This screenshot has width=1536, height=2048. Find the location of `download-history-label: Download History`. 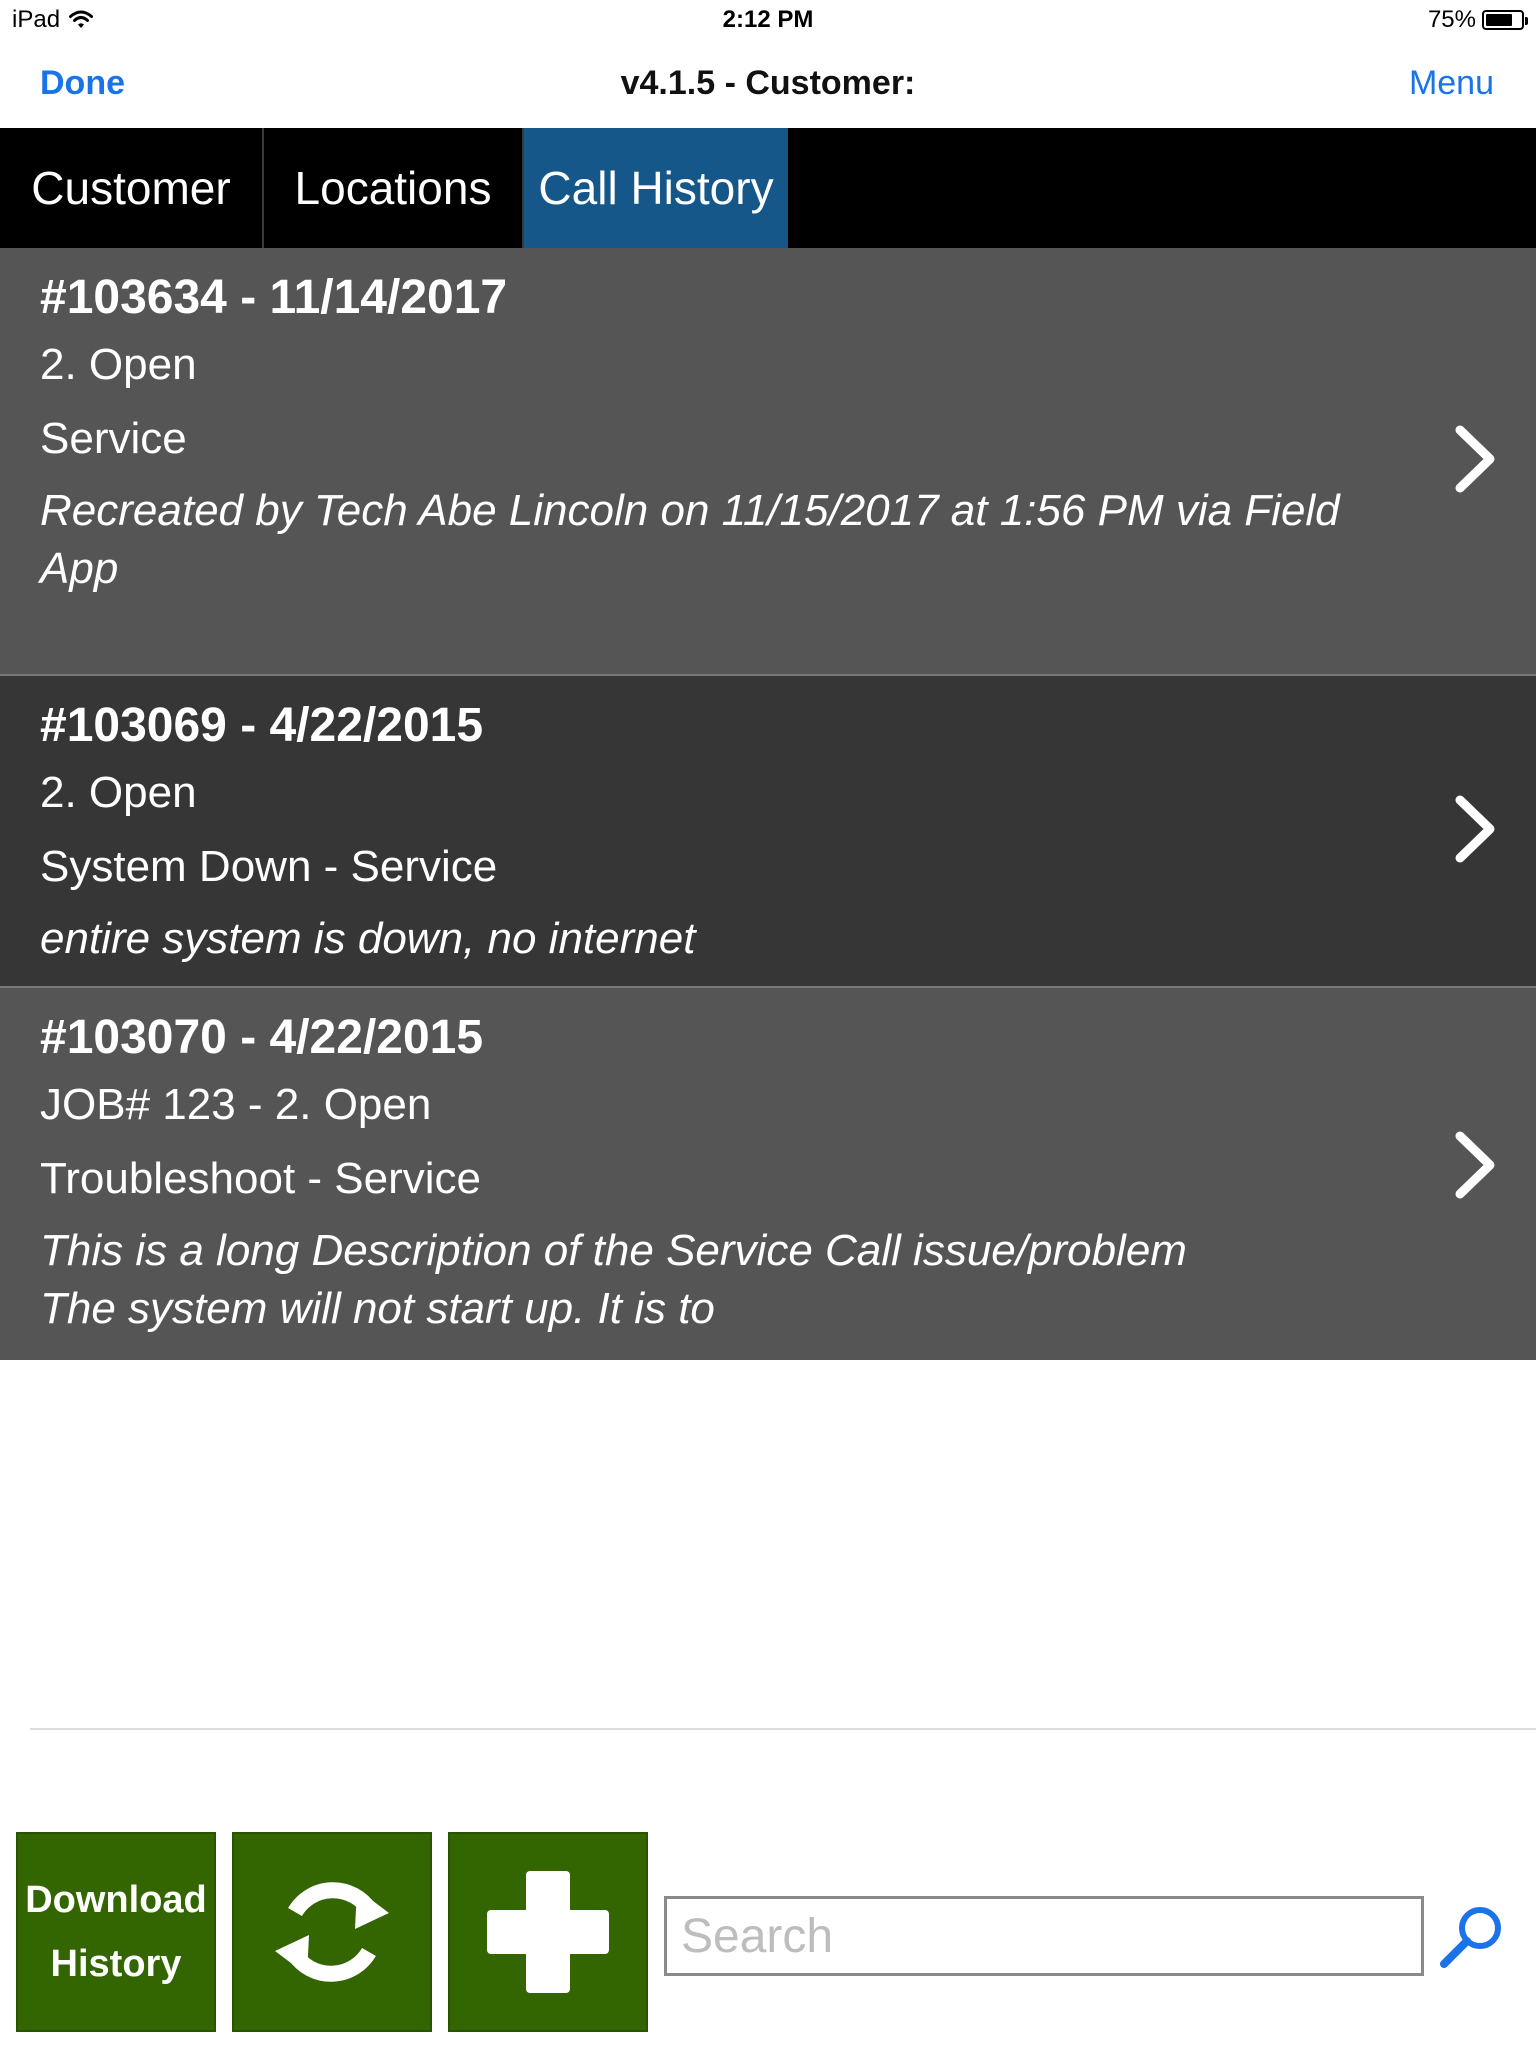

download-history-label: Download History is located at coordinates (116, 1932).